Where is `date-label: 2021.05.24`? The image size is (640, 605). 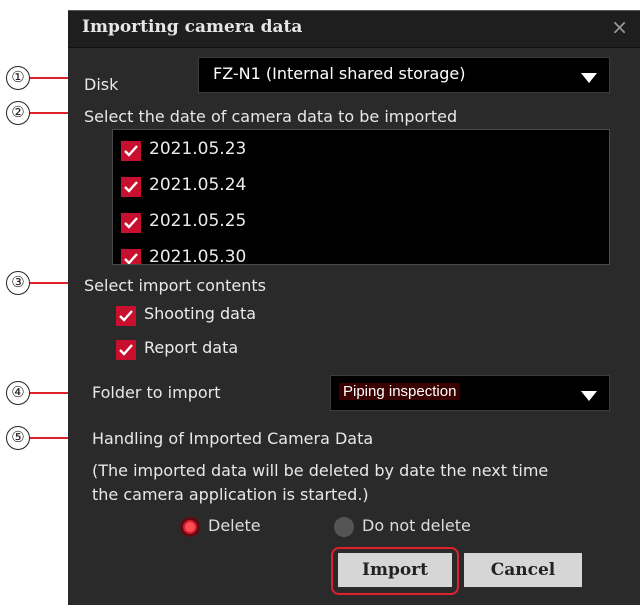 date-label: 2021.05.24 is located at coordinates (198, 185).